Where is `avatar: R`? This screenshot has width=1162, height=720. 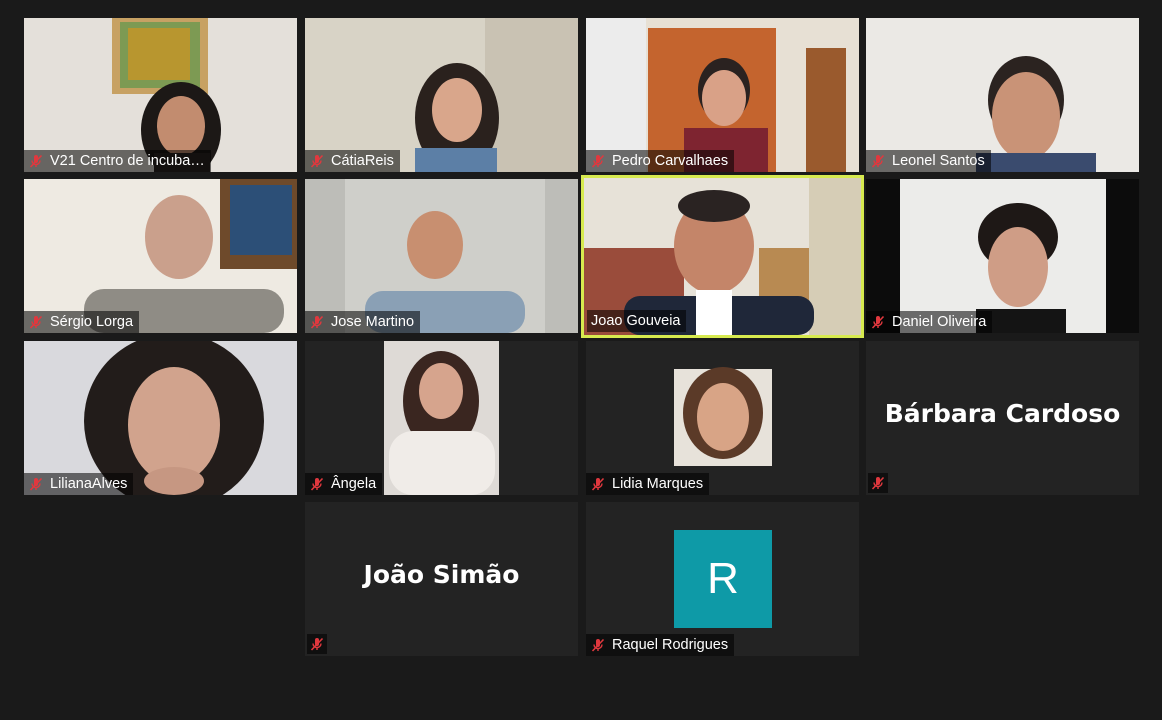
avatar: R is located at coordinates (723, 579).